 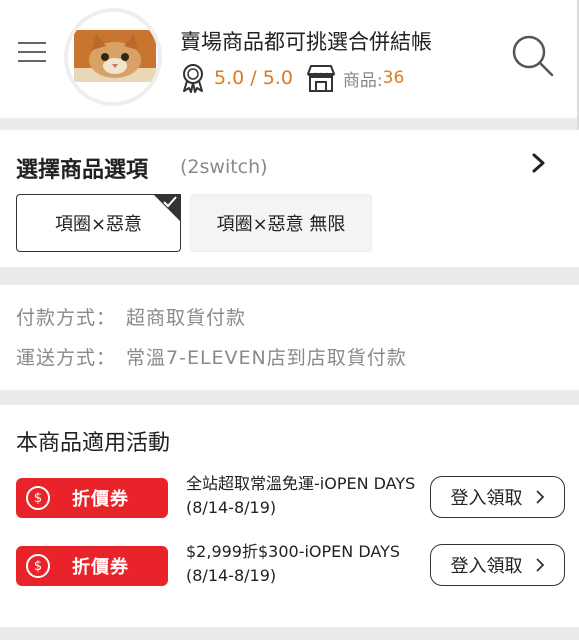 I want to click on store-icon, so click(x=320, y=78).